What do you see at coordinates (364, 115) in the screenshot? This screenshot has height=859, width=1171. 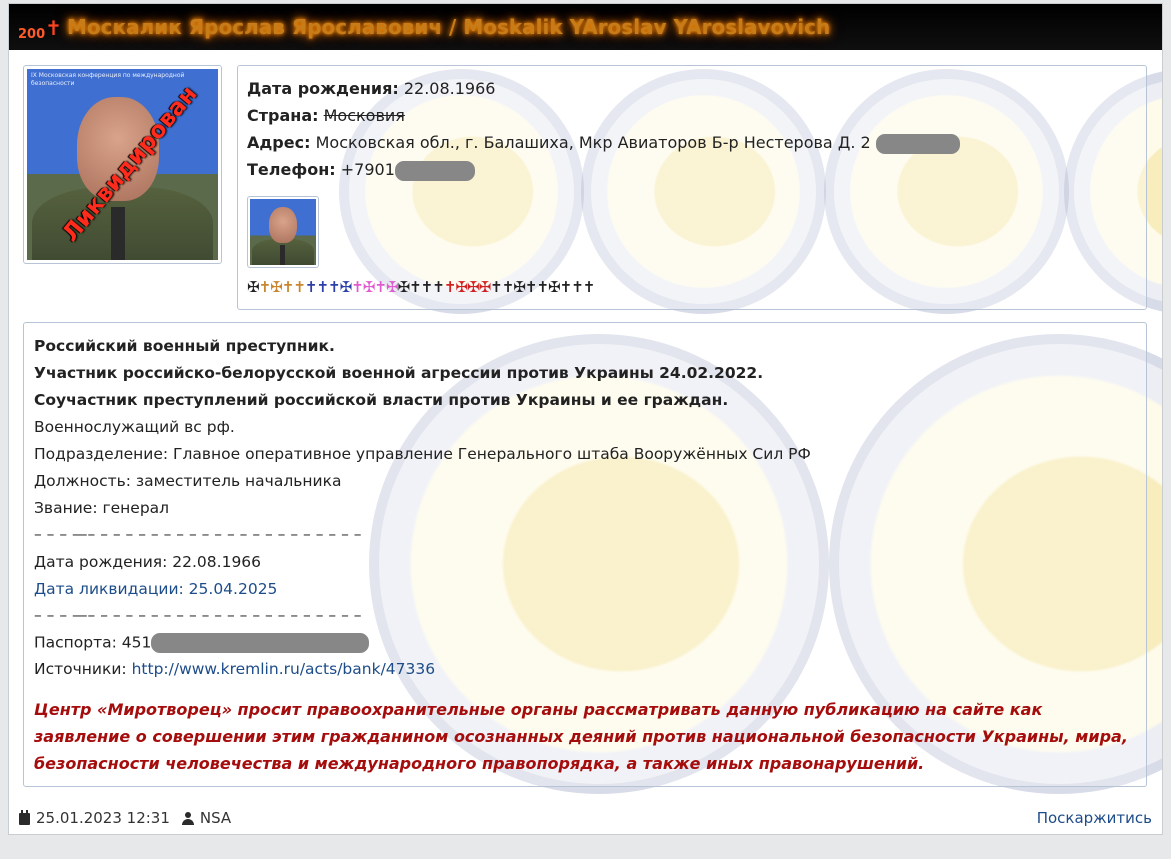 I see `country-value: Московия` at bounding box center [364, 115].